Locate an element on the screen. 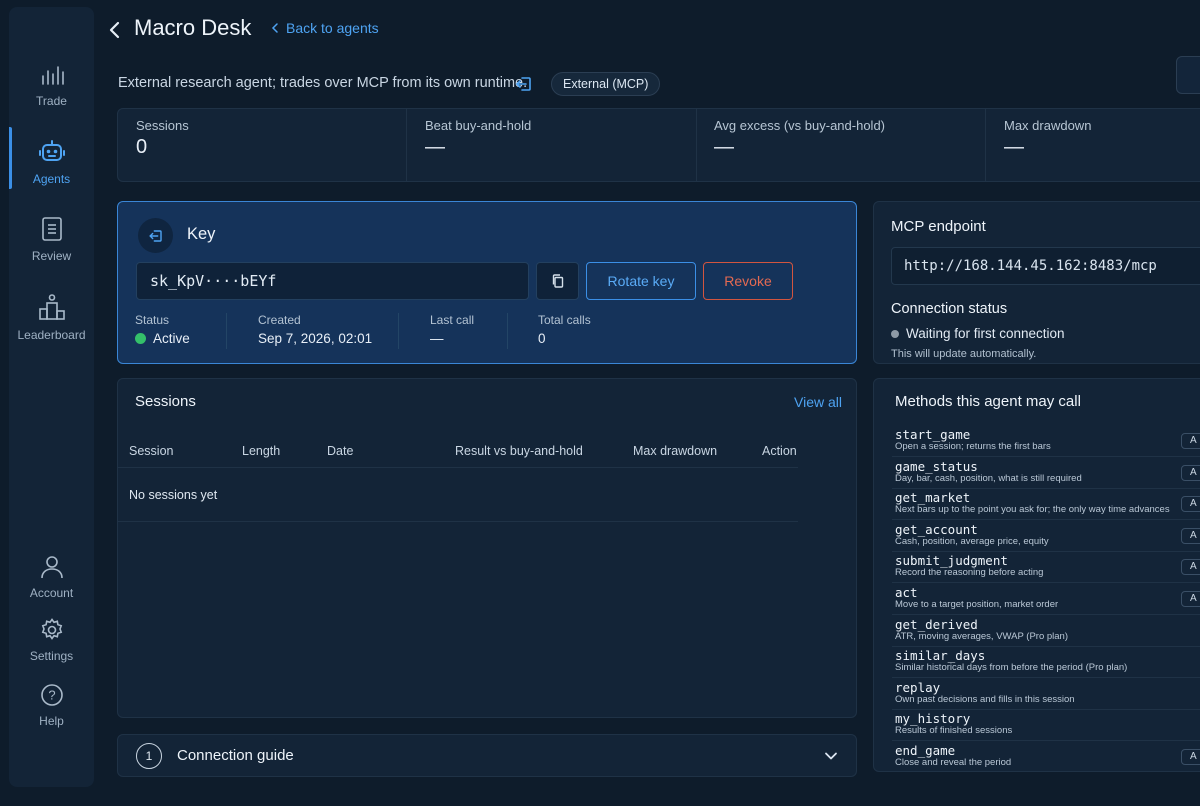  column-header: Max drawdown is located at coordinates (675, 451).